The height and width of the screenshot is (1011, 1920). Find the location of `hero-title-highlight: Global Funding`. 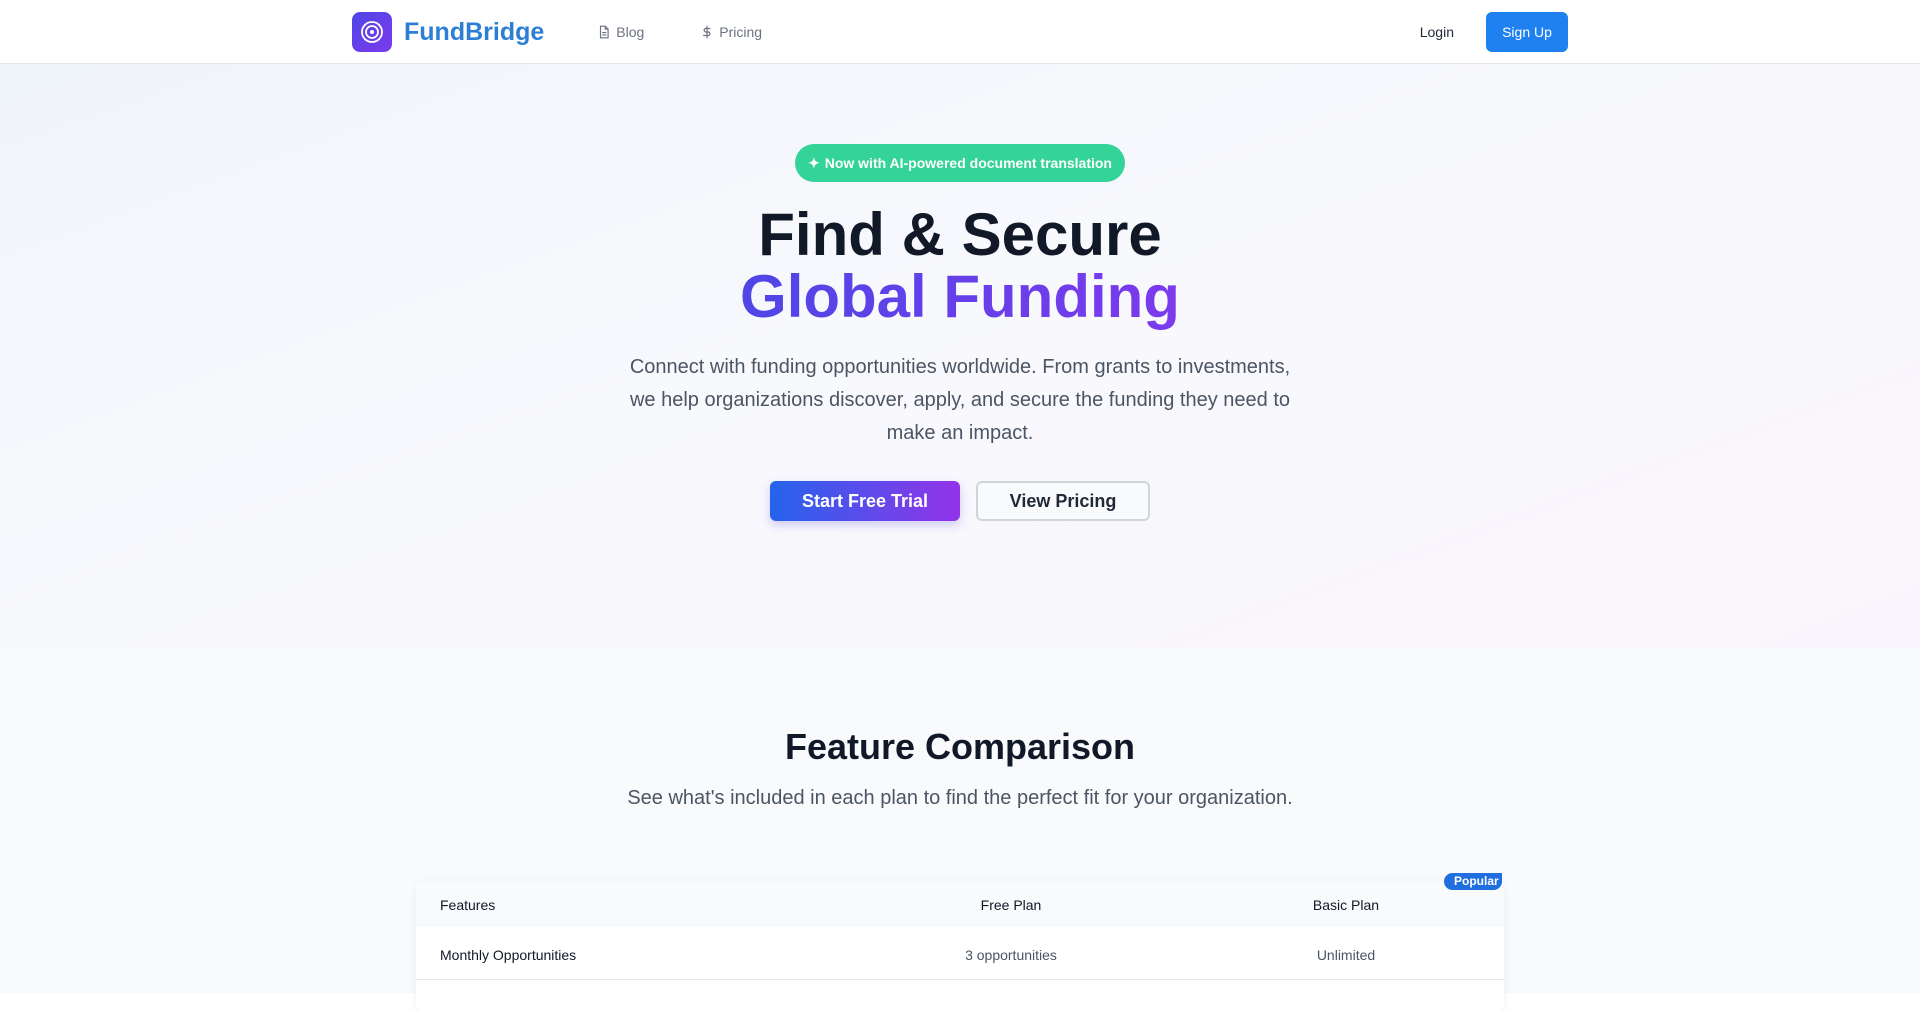

hero-title-highlight: Global Funding is located at coordinates (960, 296).